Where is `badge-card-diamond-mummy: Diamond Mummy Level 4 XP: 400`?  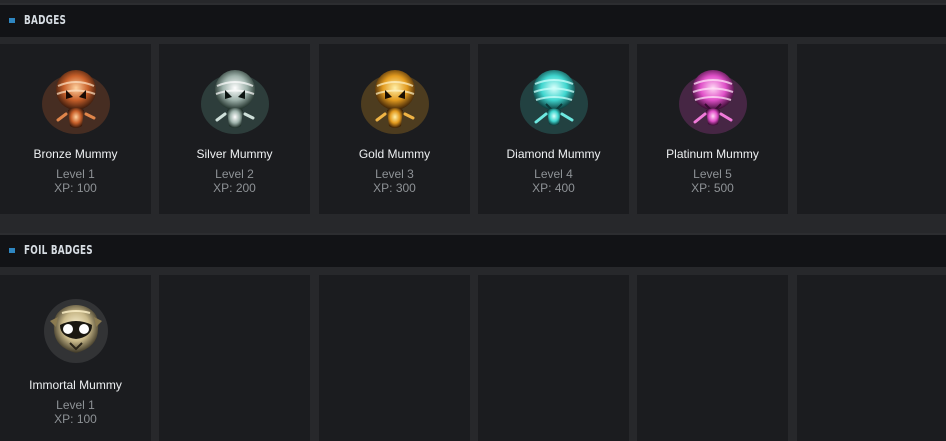
badge-card-diamond-mummy: Diamond Mummy Level 4 XP: 400 is located at coordinates (553, 129).